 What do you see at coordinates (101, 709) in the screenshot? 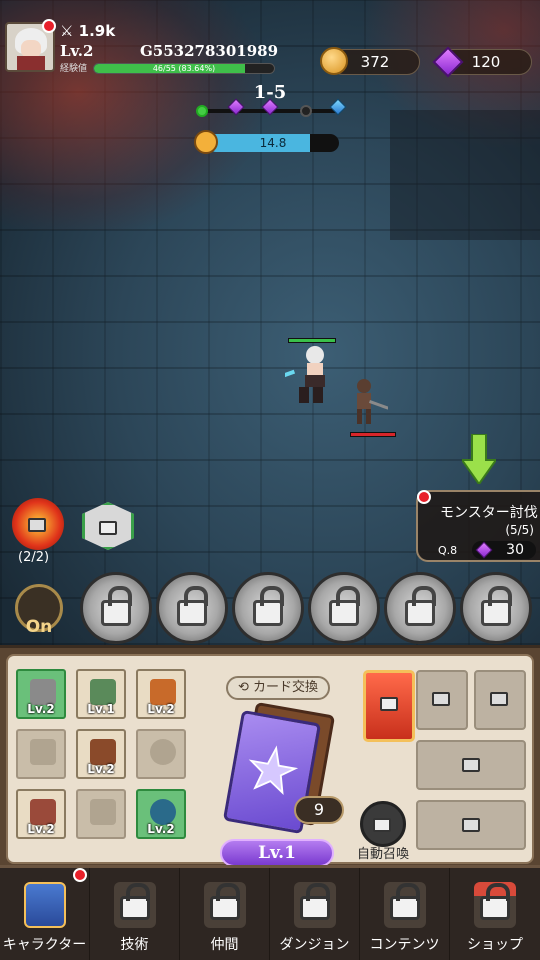
I see `equip-level: Lv.1` at bounding box center [101, 709].